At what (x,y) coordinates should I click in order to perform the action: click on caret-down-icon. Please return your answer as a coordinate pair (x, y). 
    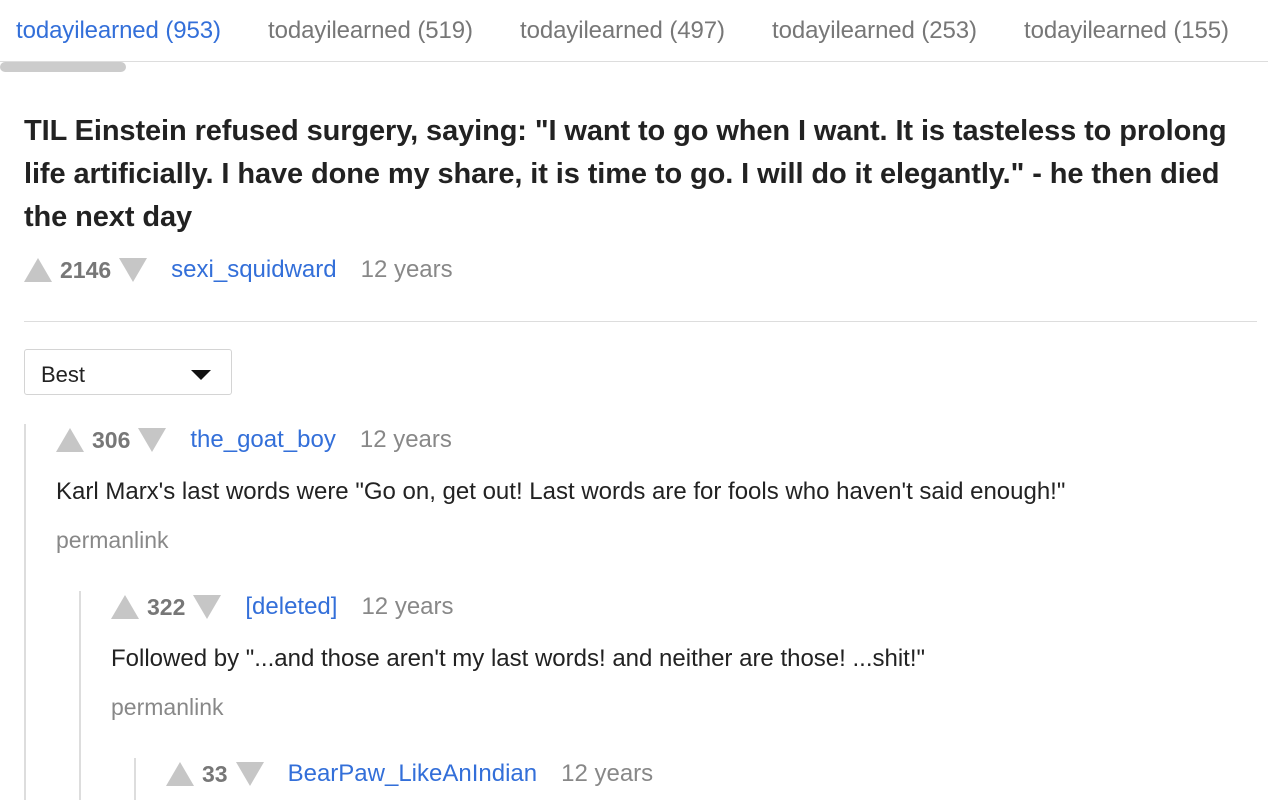
    Looking at the image, I should click on (201, 375).